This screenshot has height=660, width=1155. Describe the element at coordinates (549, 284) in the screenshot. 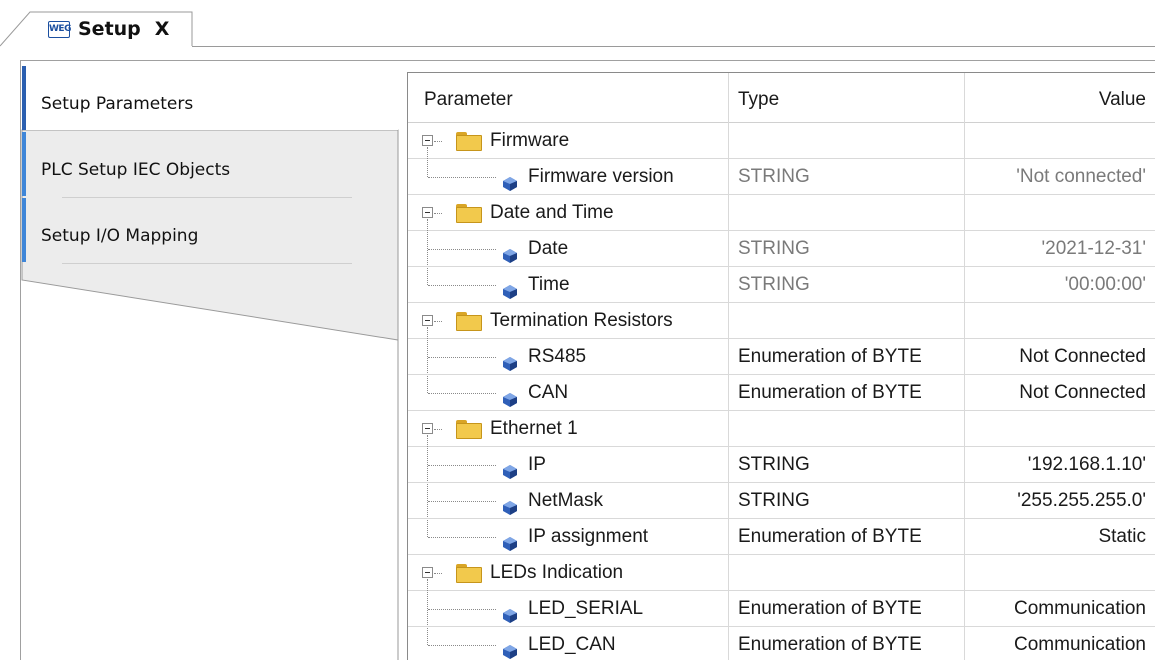

I see `parameter-name: Time` at that location.